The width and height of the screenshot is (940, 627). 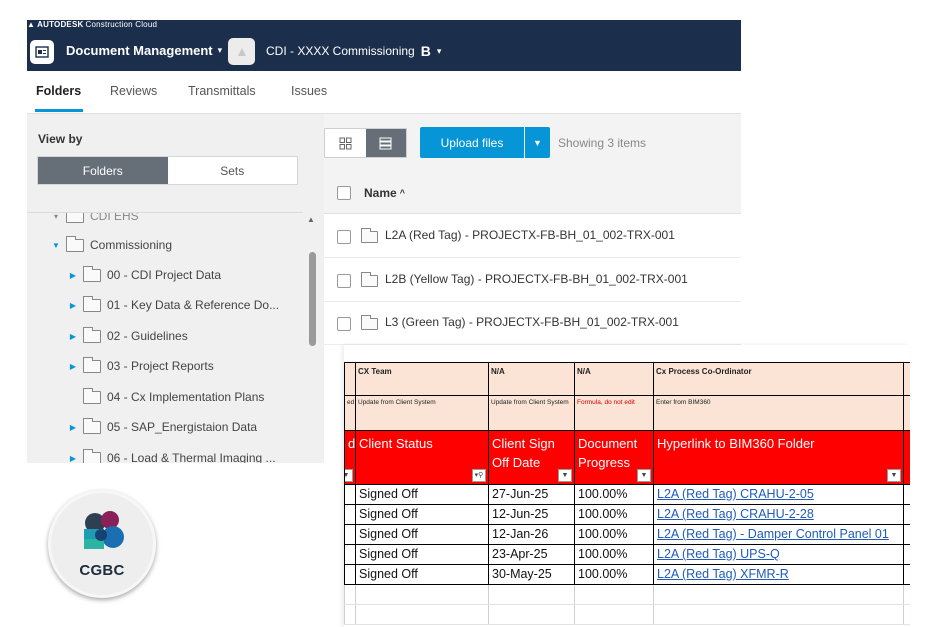 I want to click on tree-item-05: ▶ 05 - SAP_Energistaion Data, so click(x=163, y=426).